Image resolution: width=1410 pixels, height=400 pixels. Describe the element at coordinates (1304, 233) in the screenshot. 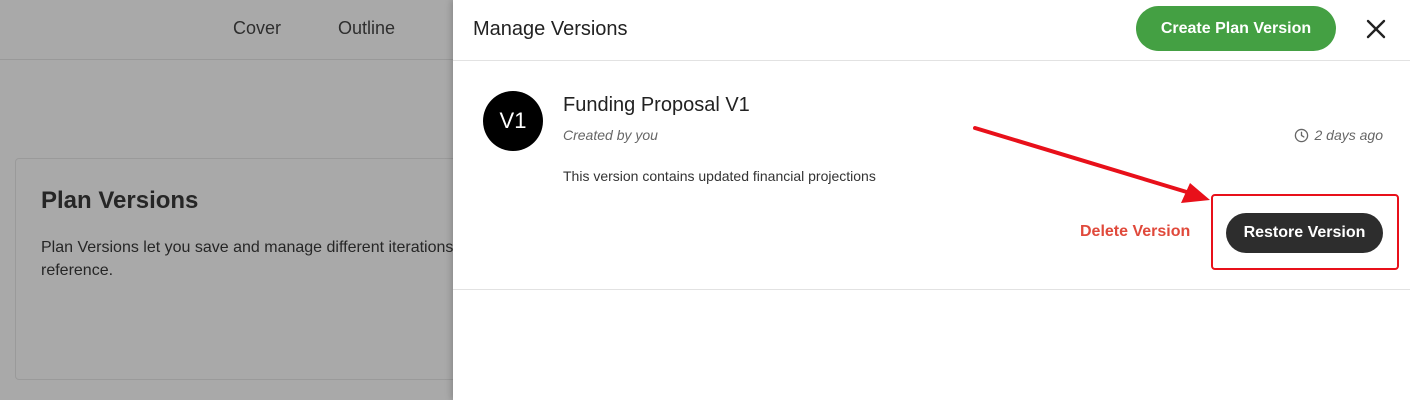

I see `restore-version-button: Restore Version` at that location.